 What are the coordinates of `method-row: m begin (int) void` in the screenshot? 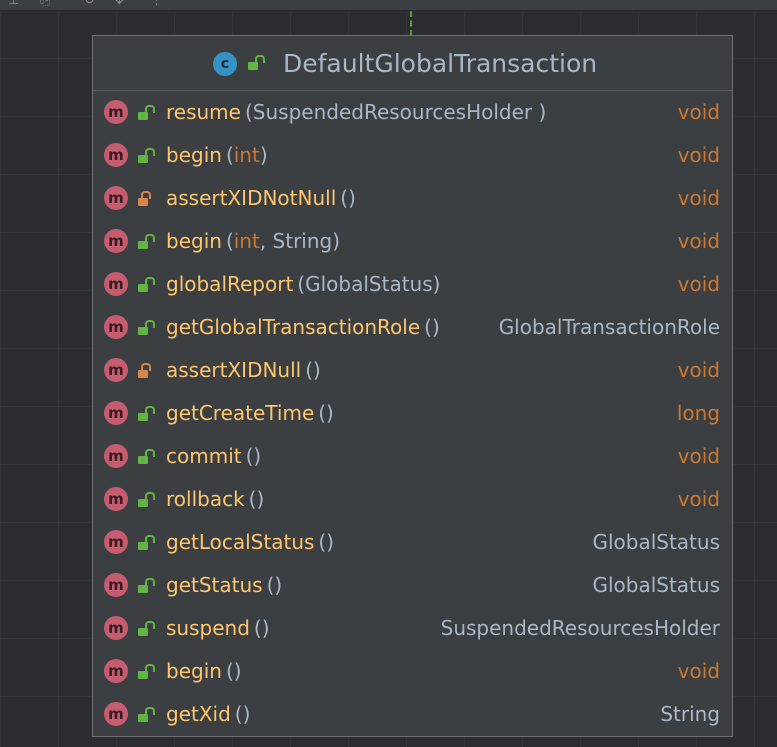 It's located at (412, 155).